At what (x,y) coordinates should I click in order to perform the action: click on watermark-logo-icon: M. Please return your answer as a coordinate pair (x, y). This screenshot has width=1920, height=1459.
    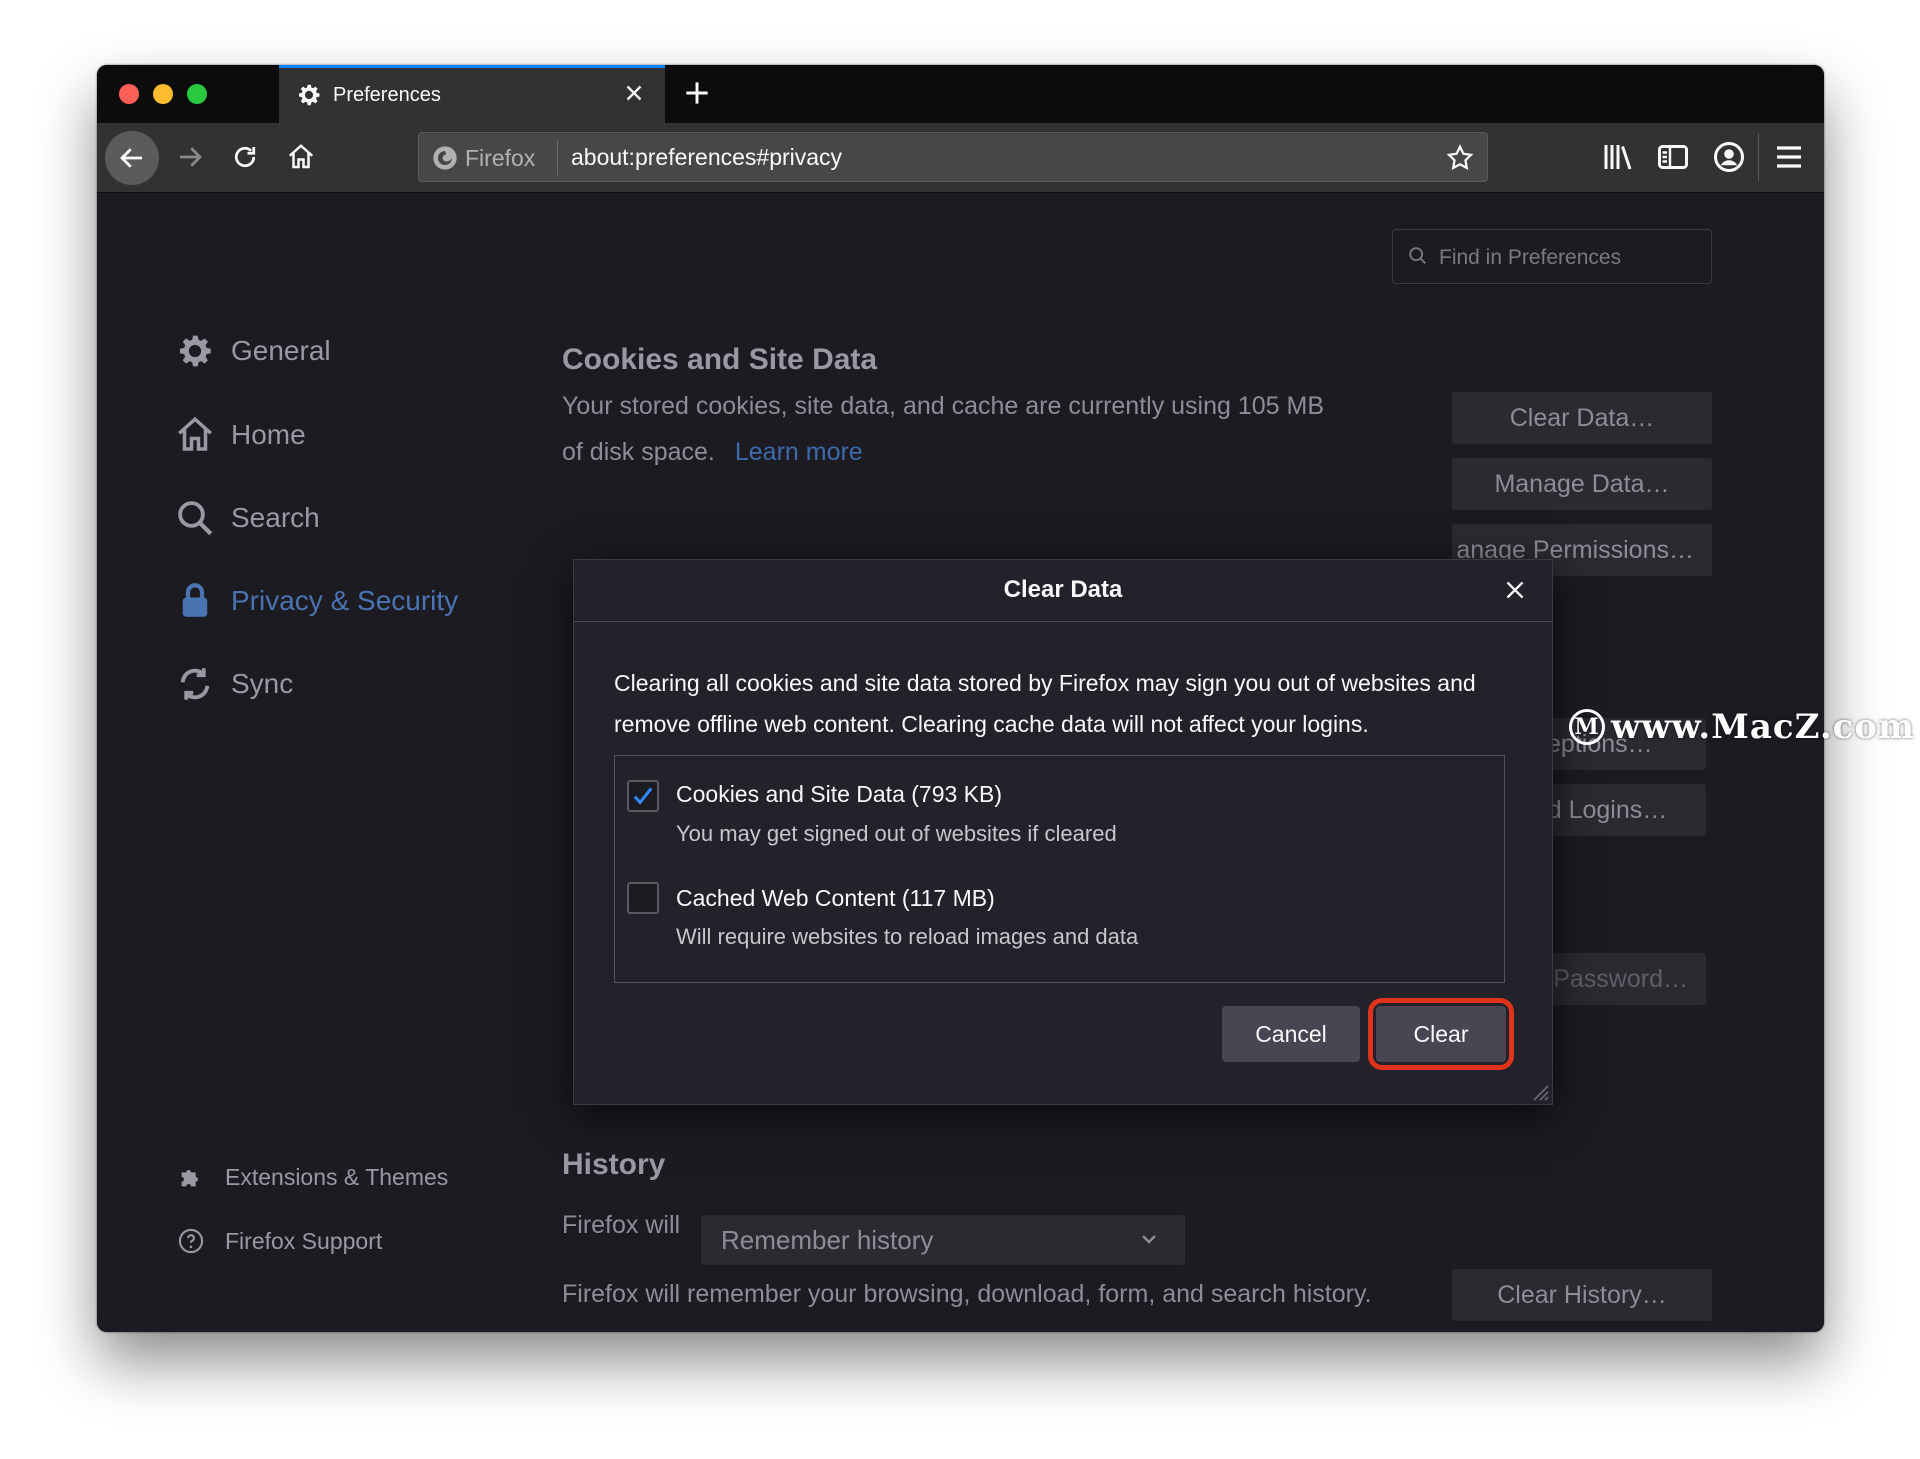
    Looking at the image, I should click on (1587, 727).